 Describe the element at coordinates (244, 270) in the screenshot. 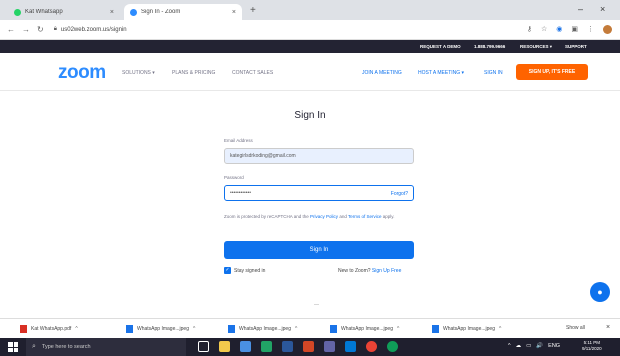

I see `stay-signed-in: ✓ Stay signed in` at that location.